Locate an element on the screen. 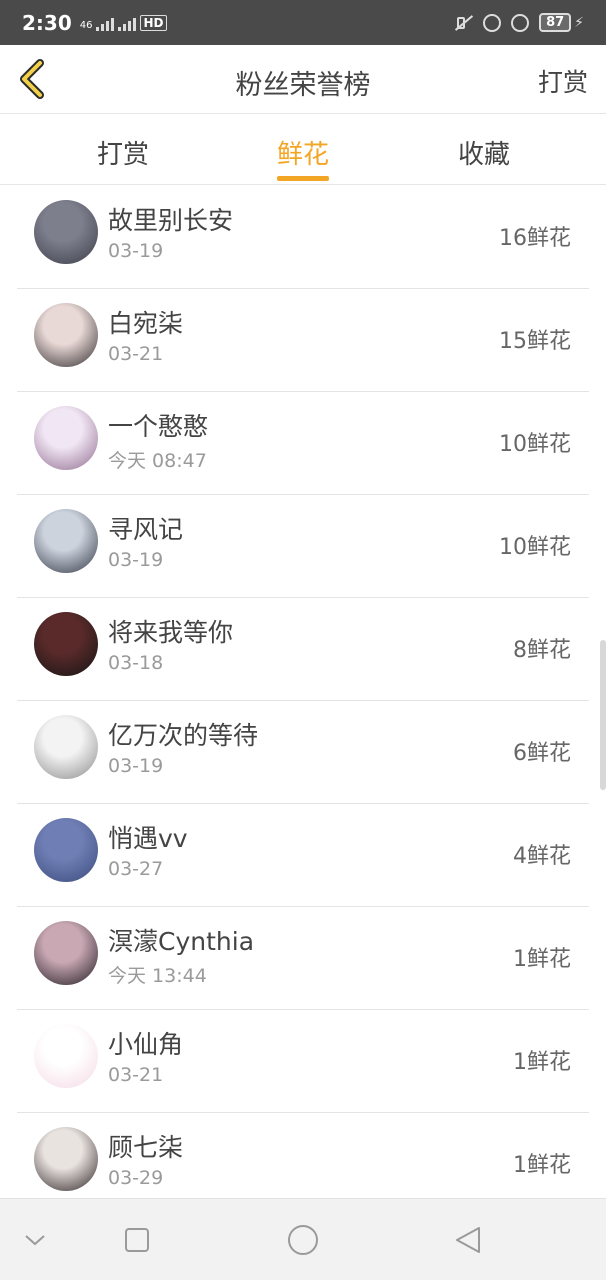  user-name: 顾七柒 is located at coordinates (146, 1147).